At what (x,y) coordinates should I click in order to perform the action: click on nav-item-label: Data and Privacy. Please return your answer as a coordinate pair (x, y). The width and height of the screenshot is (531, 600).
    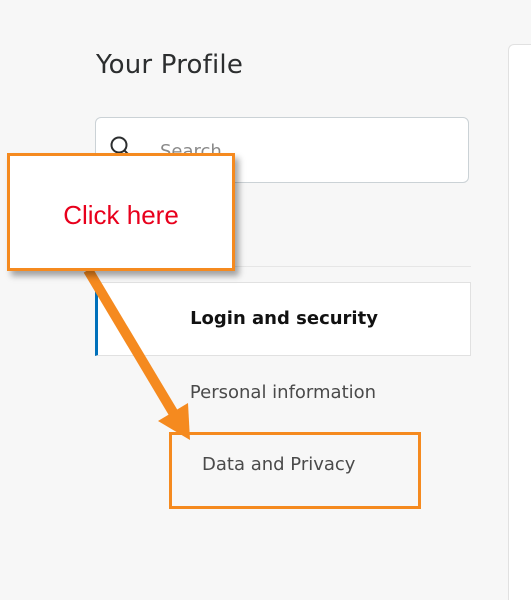
    Looking at the image, I should click on (279, 464).